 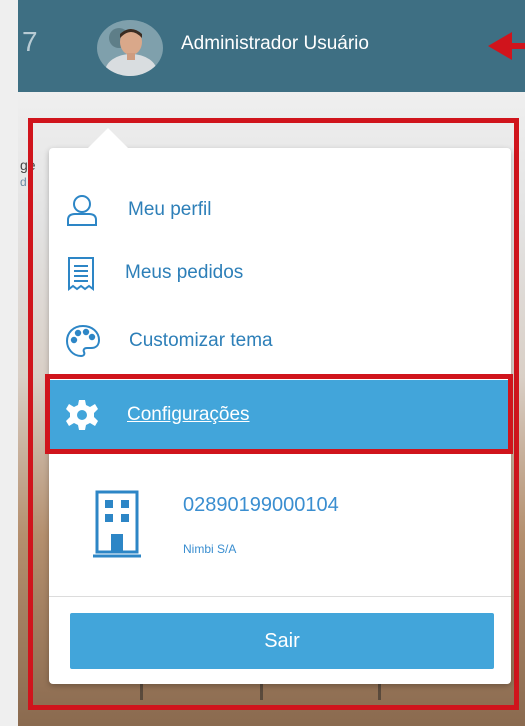 What do you see at coordinates (280, 210) in the screenshot?
I see `menu-item-my-profile: Meu perfil` at bounding box center [280, 210].